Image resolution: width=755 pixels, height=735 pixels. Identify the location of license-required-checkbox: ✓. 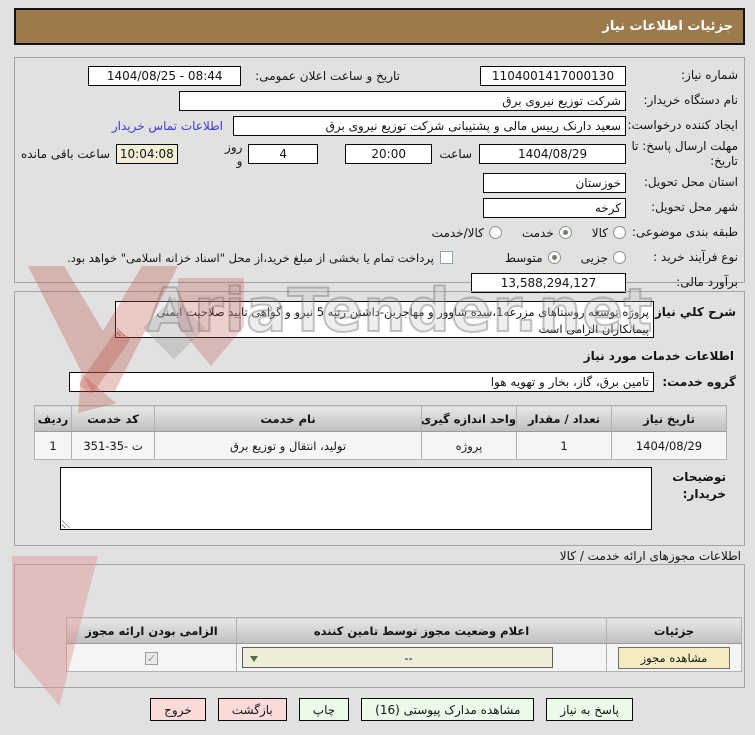
(151, 658).